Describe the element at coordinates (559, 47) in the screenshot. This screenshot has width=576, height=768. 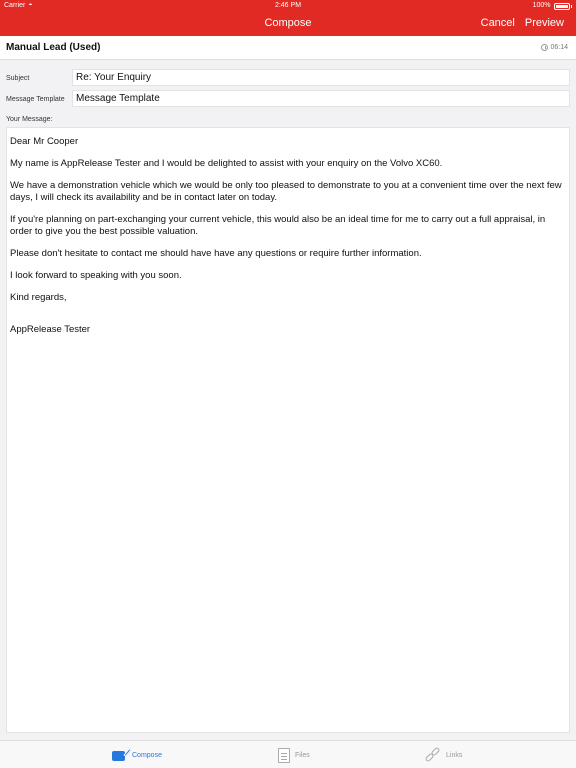
I see `lead-time: 06:14` at that location.